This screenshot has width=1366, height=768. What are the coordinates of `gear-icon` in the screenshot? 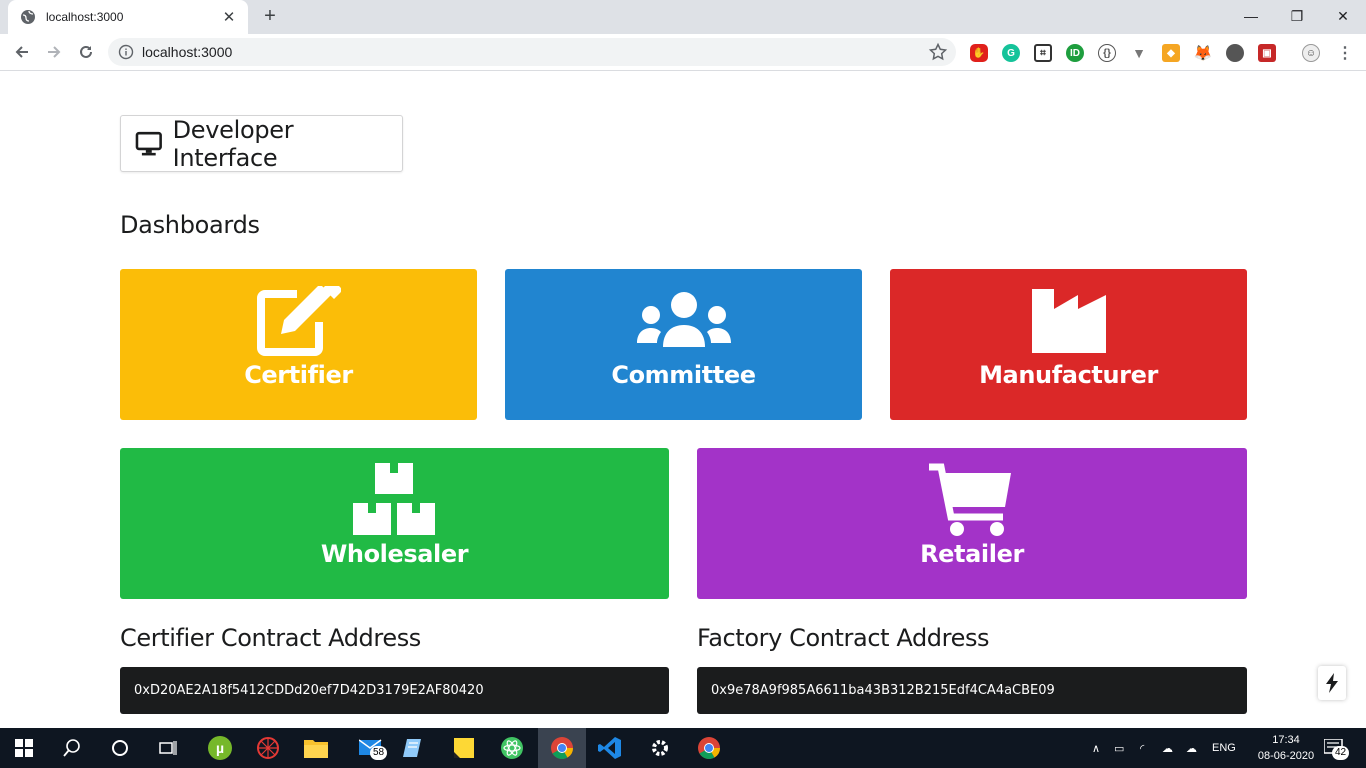 It's located at (660, 748).